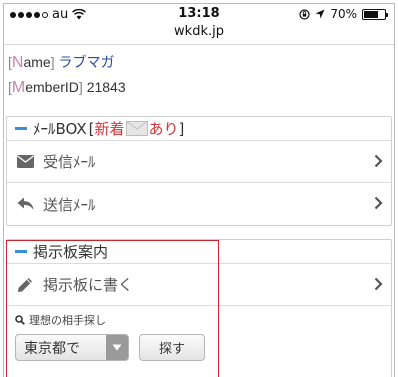 The image size is (398, 377). I want to click on member-id-line: [MemberID] 21843, so click(67, 87).